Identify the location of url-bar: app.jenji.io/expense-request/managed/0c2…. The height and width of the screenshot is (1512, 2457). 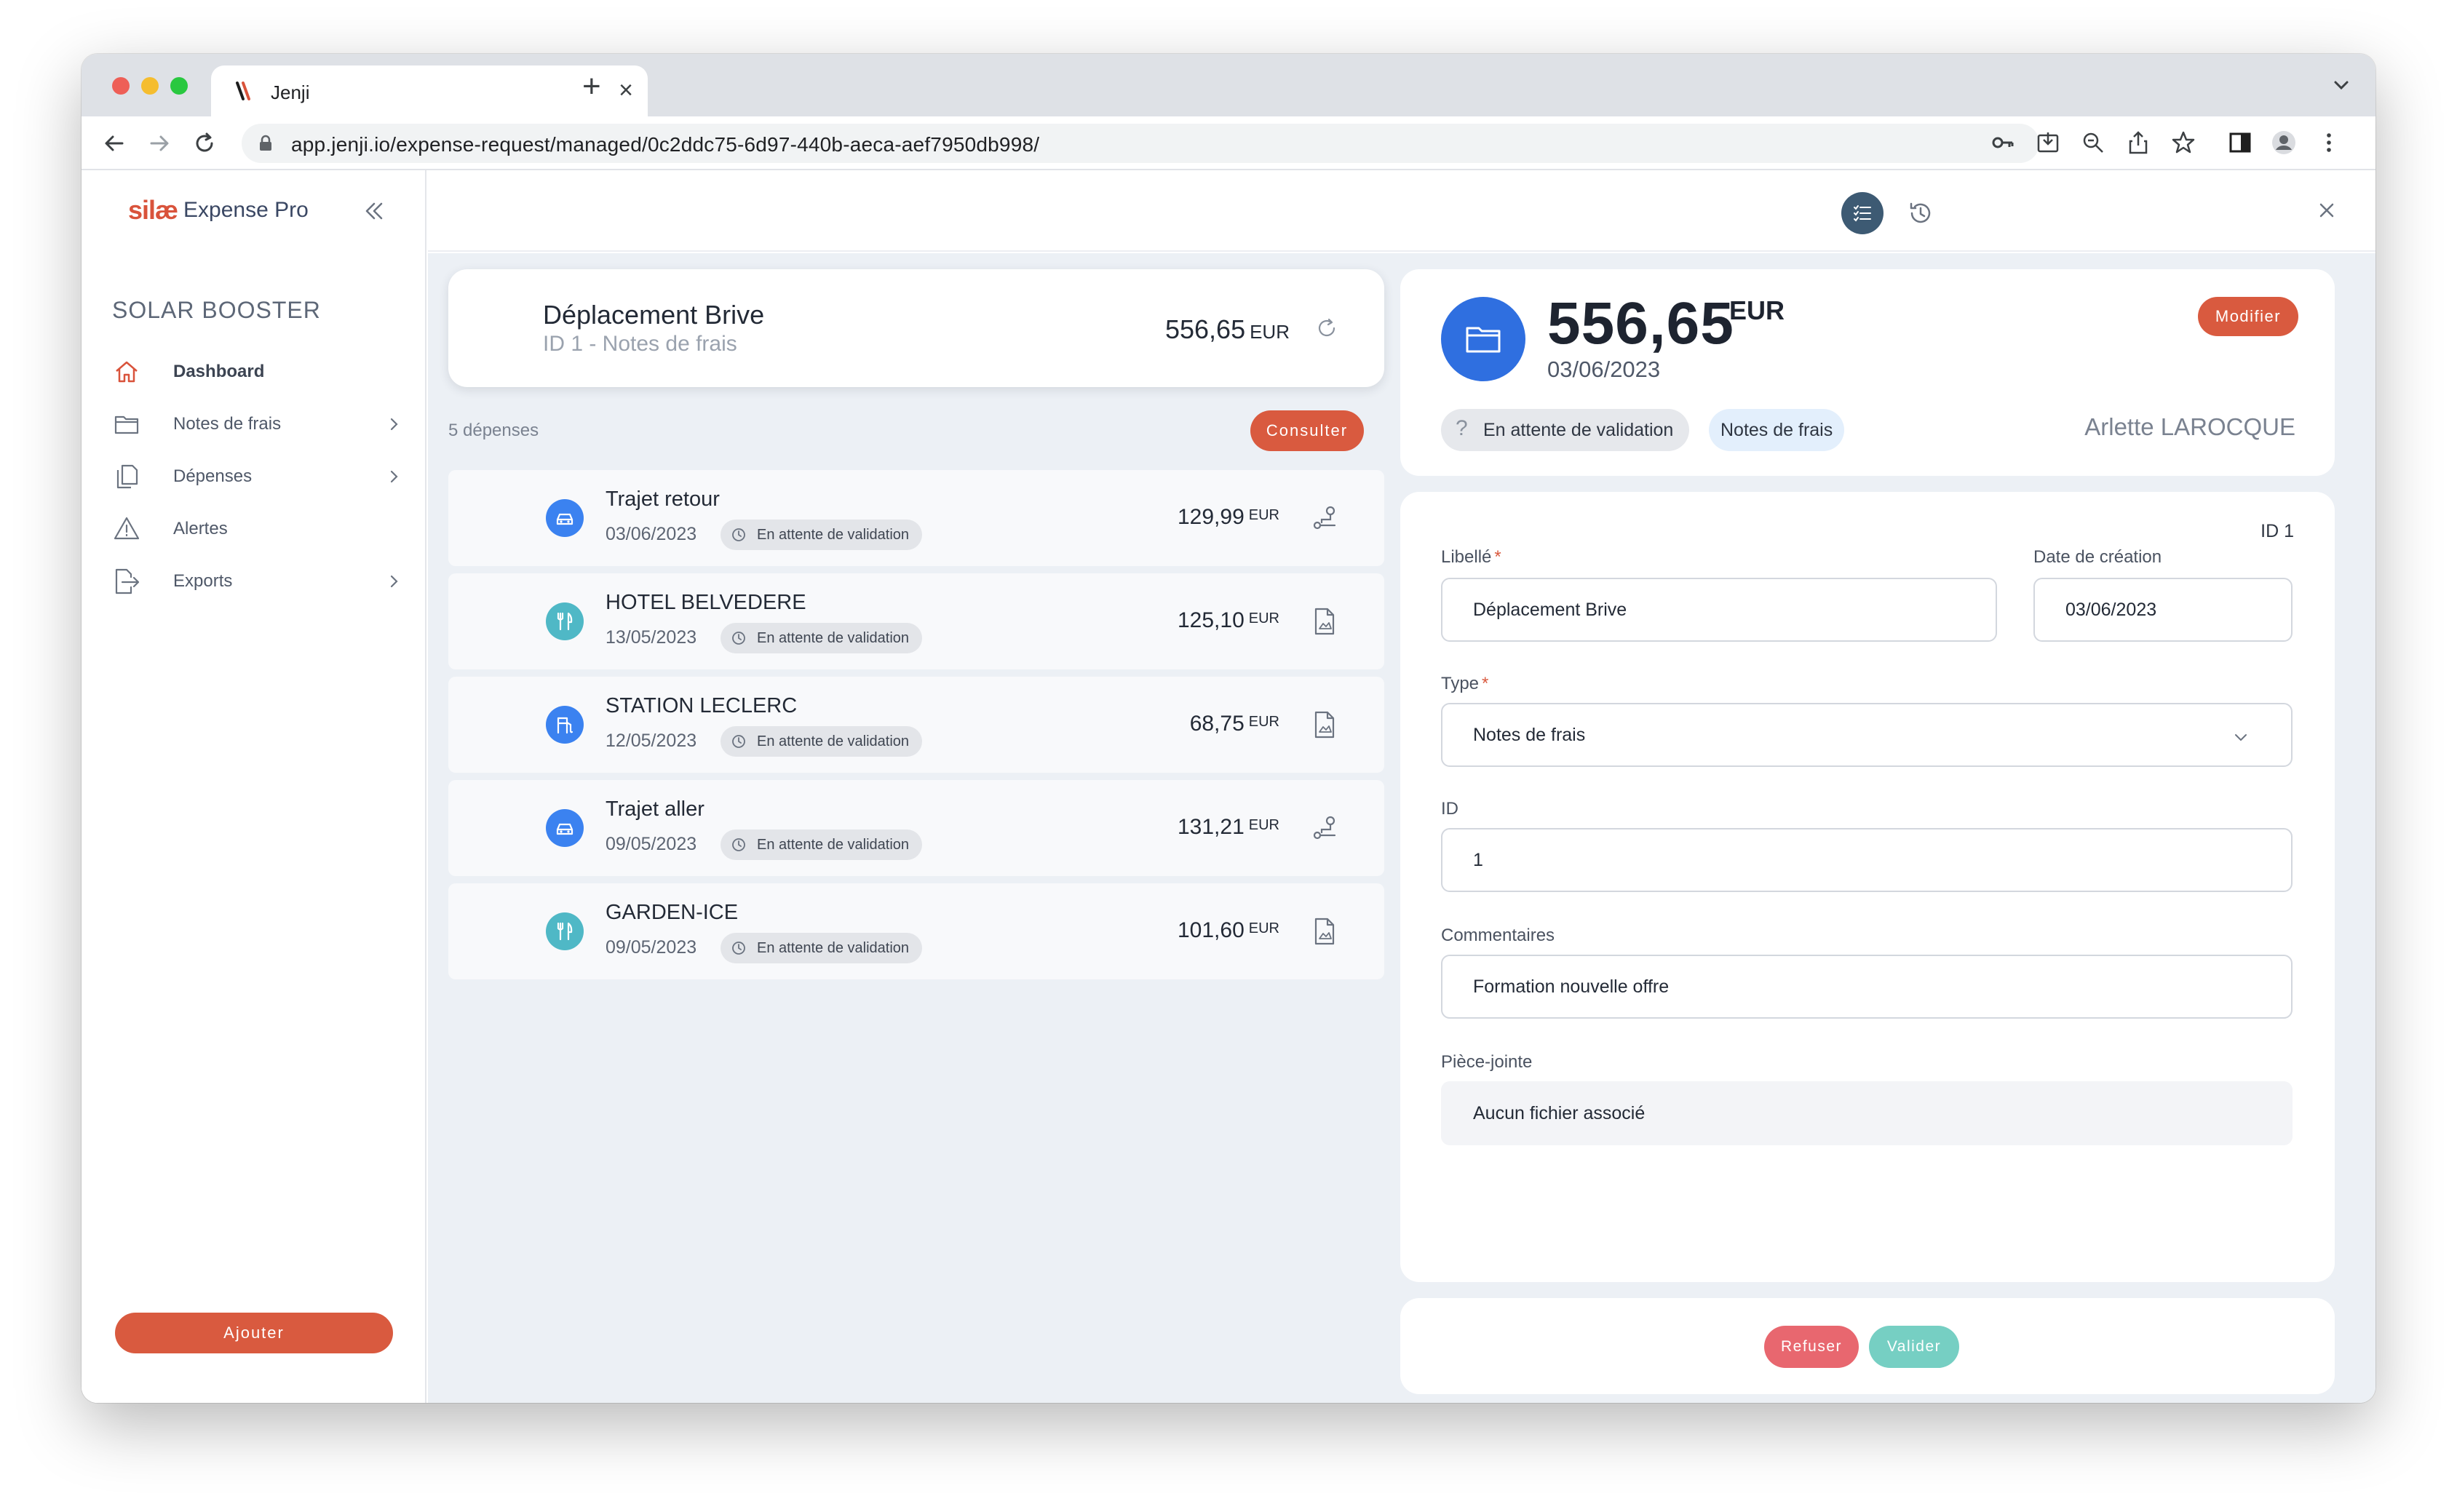
(1141, 143).